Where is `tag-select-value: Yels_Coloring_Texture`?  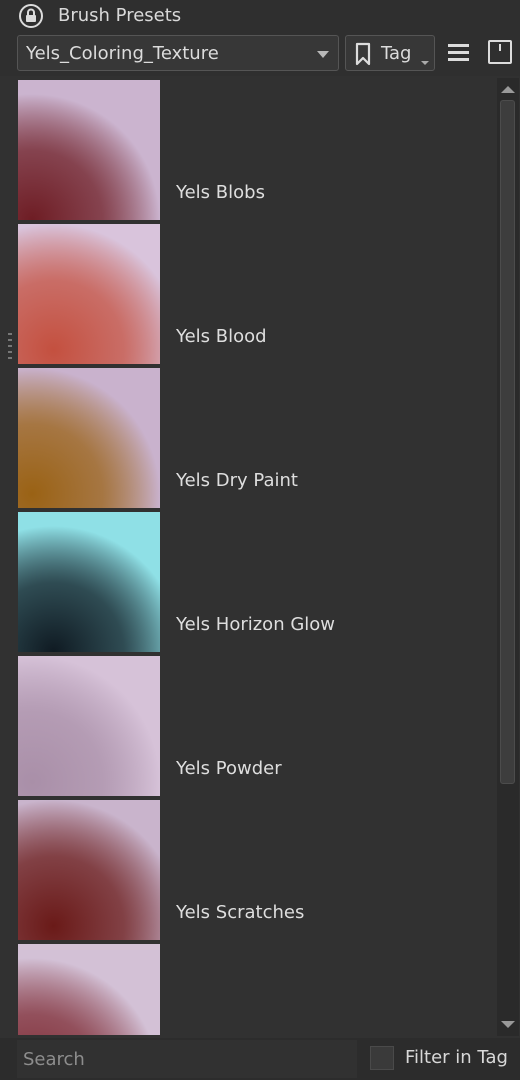
tag-select-value: Yels_Coloring_Texture is located at coordinates (122, 53).